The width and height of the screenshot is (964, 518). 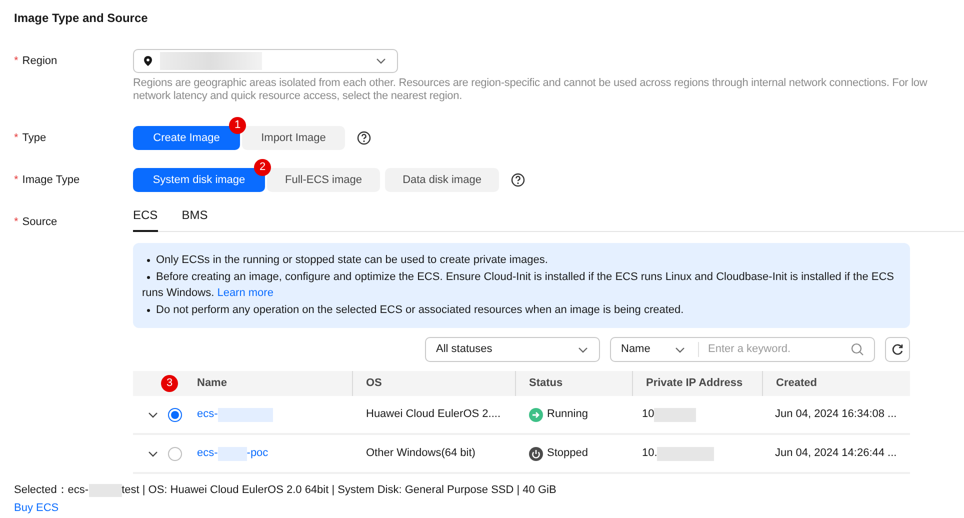 I want to click on search-field-select: Name, so click(x=655, y=349).